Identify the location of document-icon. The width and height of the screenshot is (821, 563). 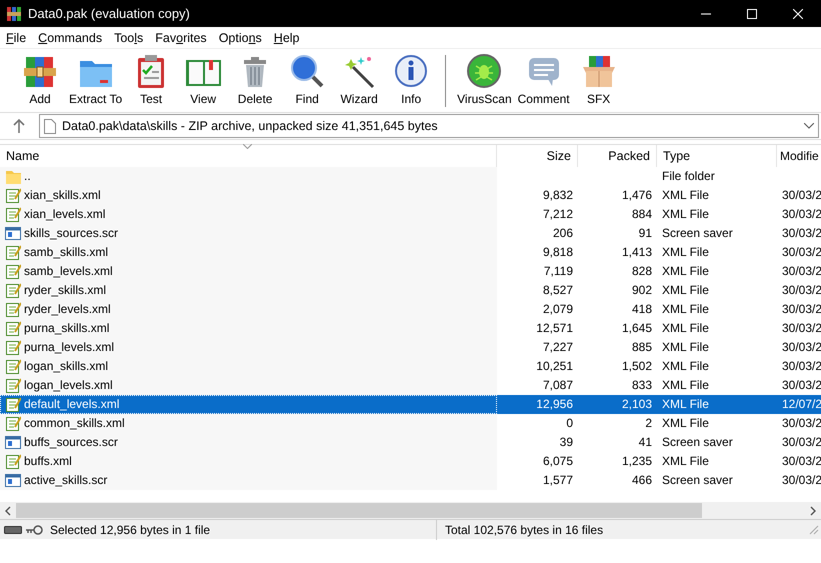
(50, 126).